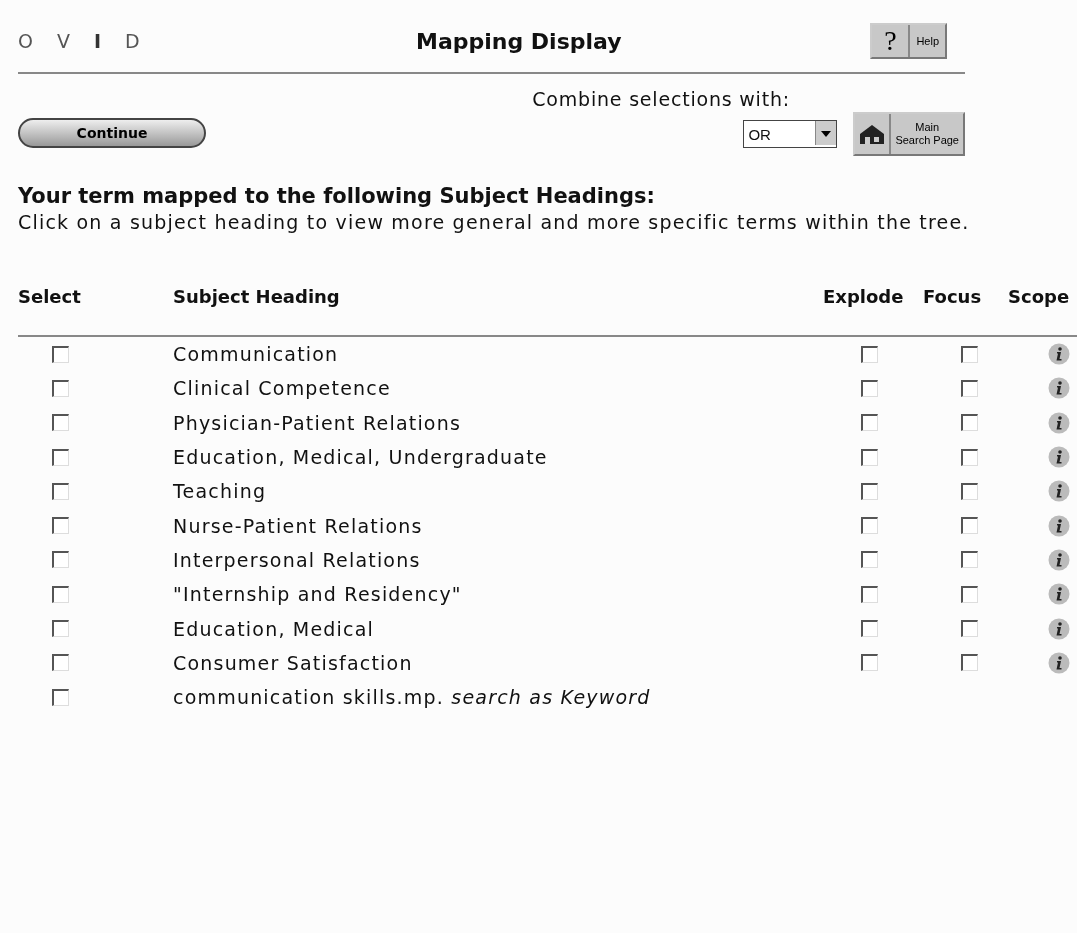 Image resolution: width=1077 pixels, height=933 pixels. Describe the element at coordinates (494, 222) in the screenshot. I see `instructions-text: Click on a subject heading to view more general and more specific terms within the tree.` at that location.